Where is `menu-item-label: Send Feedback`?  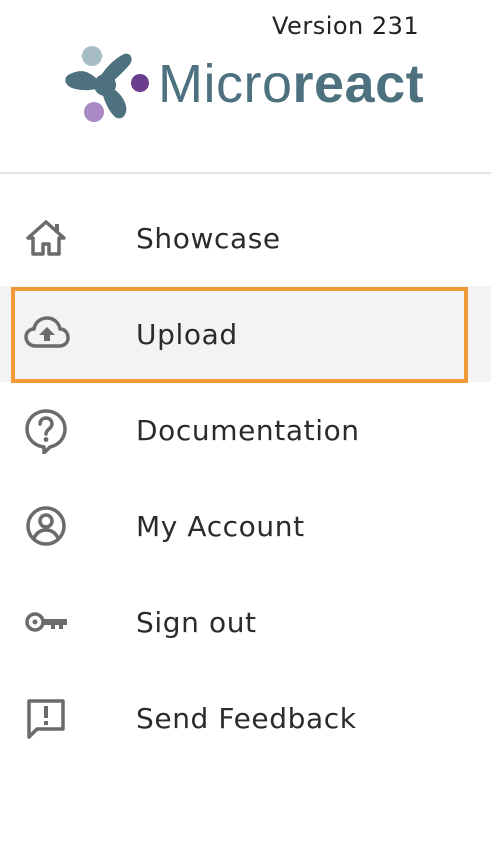
menu-item-label: Send Feedback is located at coordinates (246, 718).